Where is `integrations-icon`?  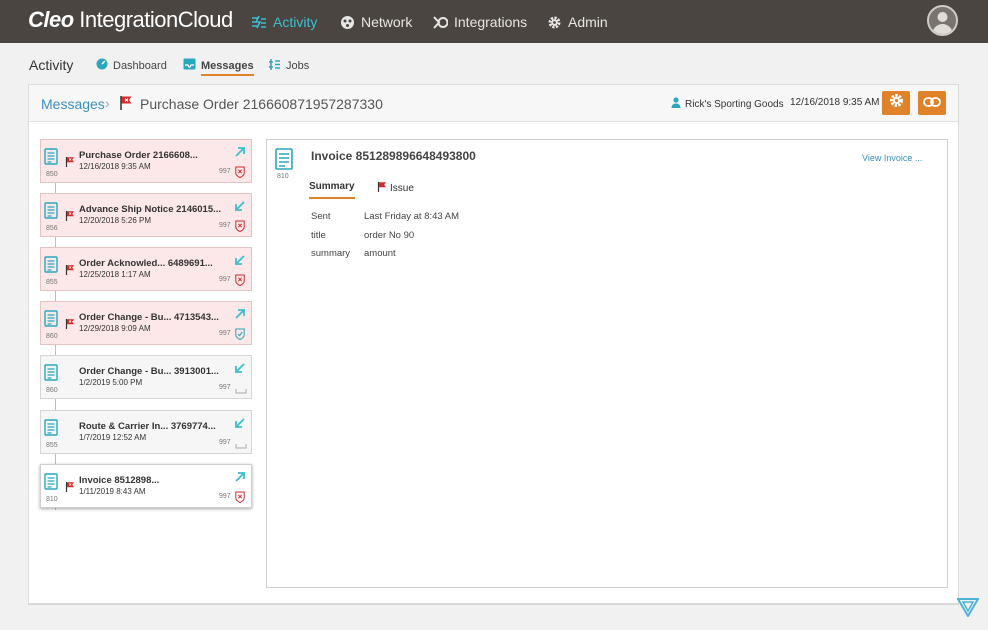 integrations-icon is located at coordinates (440, 22).